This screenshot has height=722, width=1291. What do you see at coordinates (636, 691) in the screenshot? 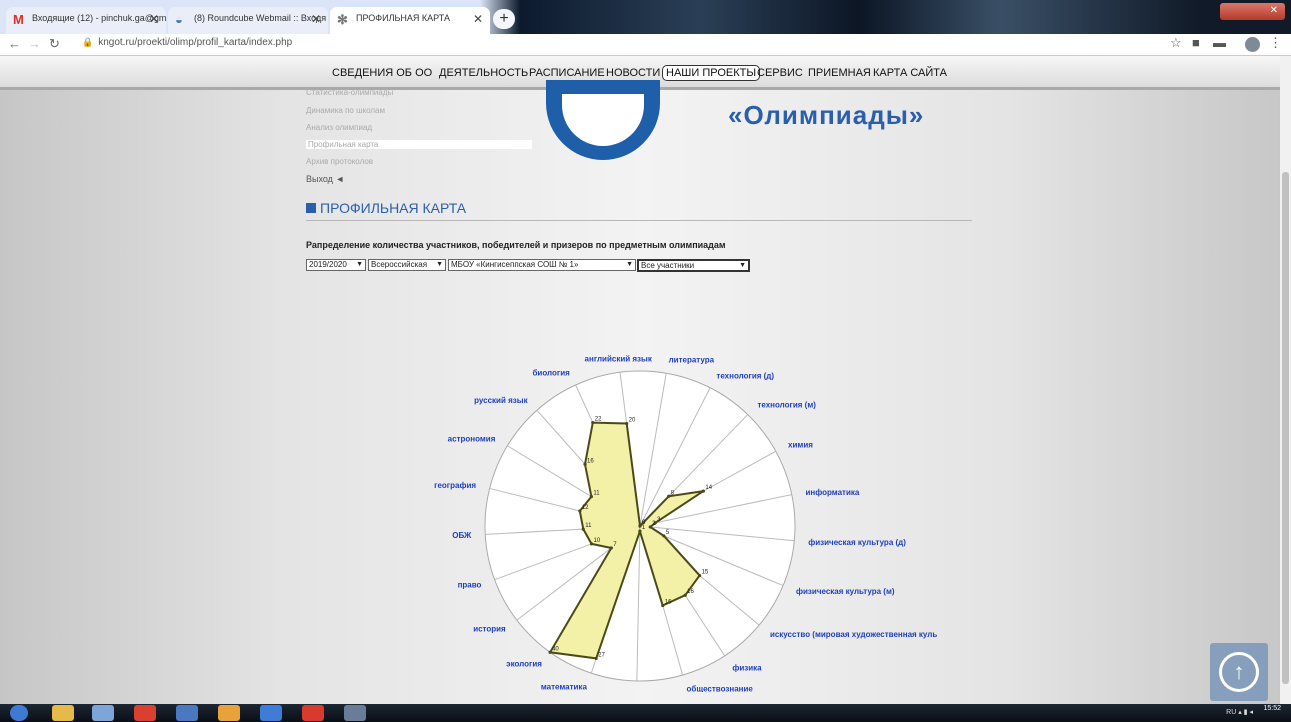
I see `radar-category-label: экономика` at bounding box center [636, 691].